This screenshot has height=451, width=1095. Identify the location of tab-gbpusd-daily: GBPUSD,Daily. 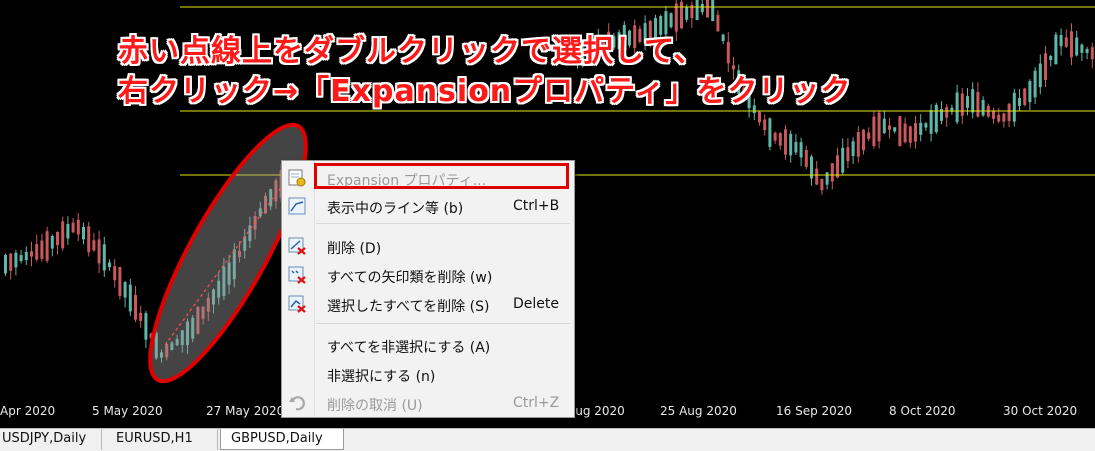
(282, 439).